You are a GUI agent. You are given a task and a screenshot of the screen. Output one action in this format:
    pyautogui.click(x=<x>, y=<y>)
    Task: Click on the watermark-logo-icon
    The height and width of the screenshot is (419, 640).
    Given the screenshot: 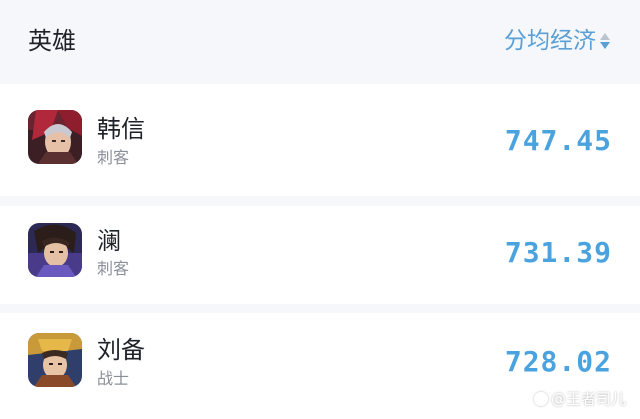 What is the action you would take?
    pyautogui.click(x=540, y=398)
    